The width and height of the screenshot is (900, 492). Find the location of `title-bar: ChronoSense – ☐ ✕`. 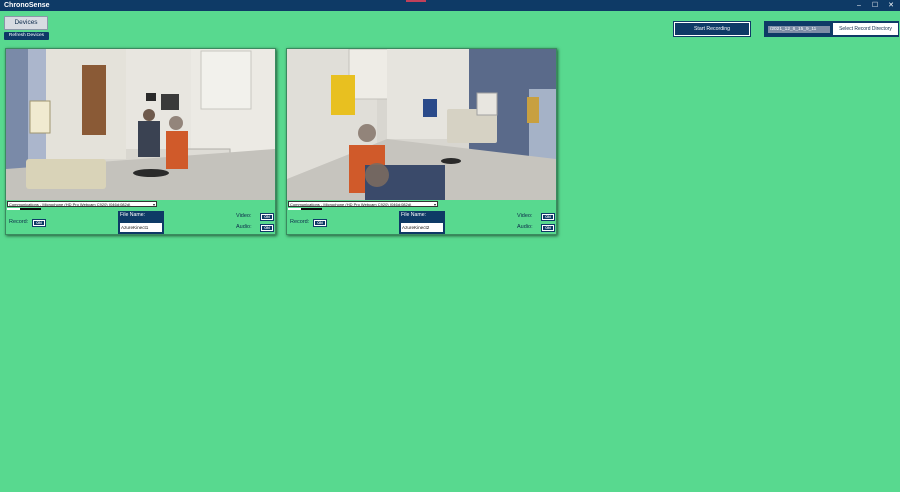

title-bar: ChronoSense – ☐ ✕ is located at coordinates (450, 5).